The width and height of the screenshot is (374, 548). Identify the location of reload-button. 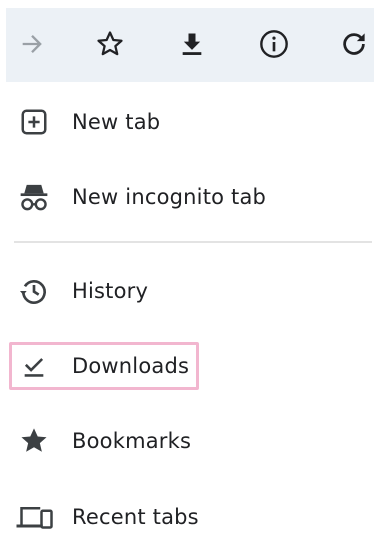
(354, 44).